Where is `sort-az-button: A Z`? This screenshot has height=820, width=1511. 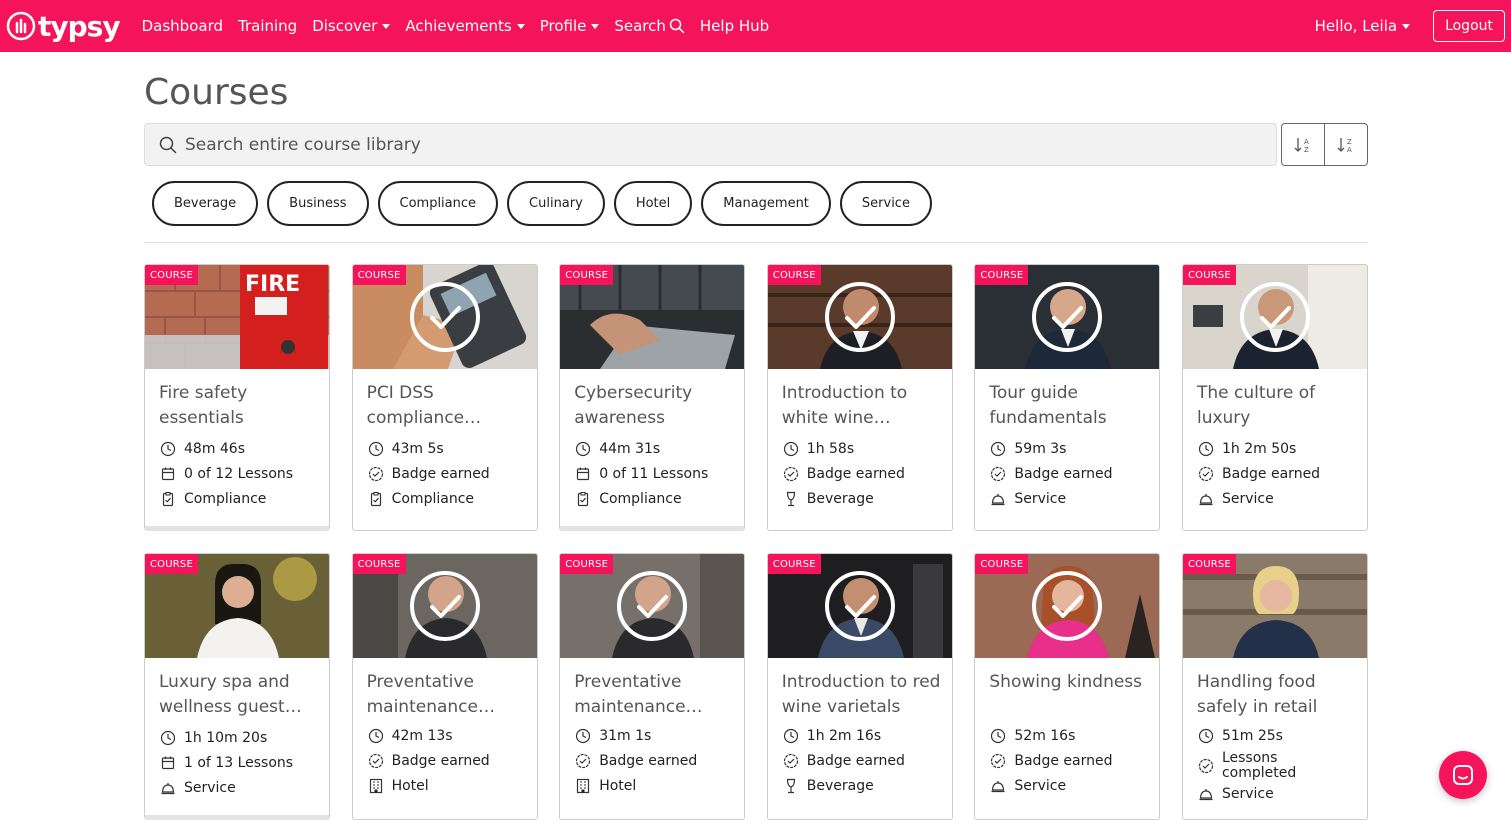 sort-az-button: A Z is located at coordinates (1303, 144).